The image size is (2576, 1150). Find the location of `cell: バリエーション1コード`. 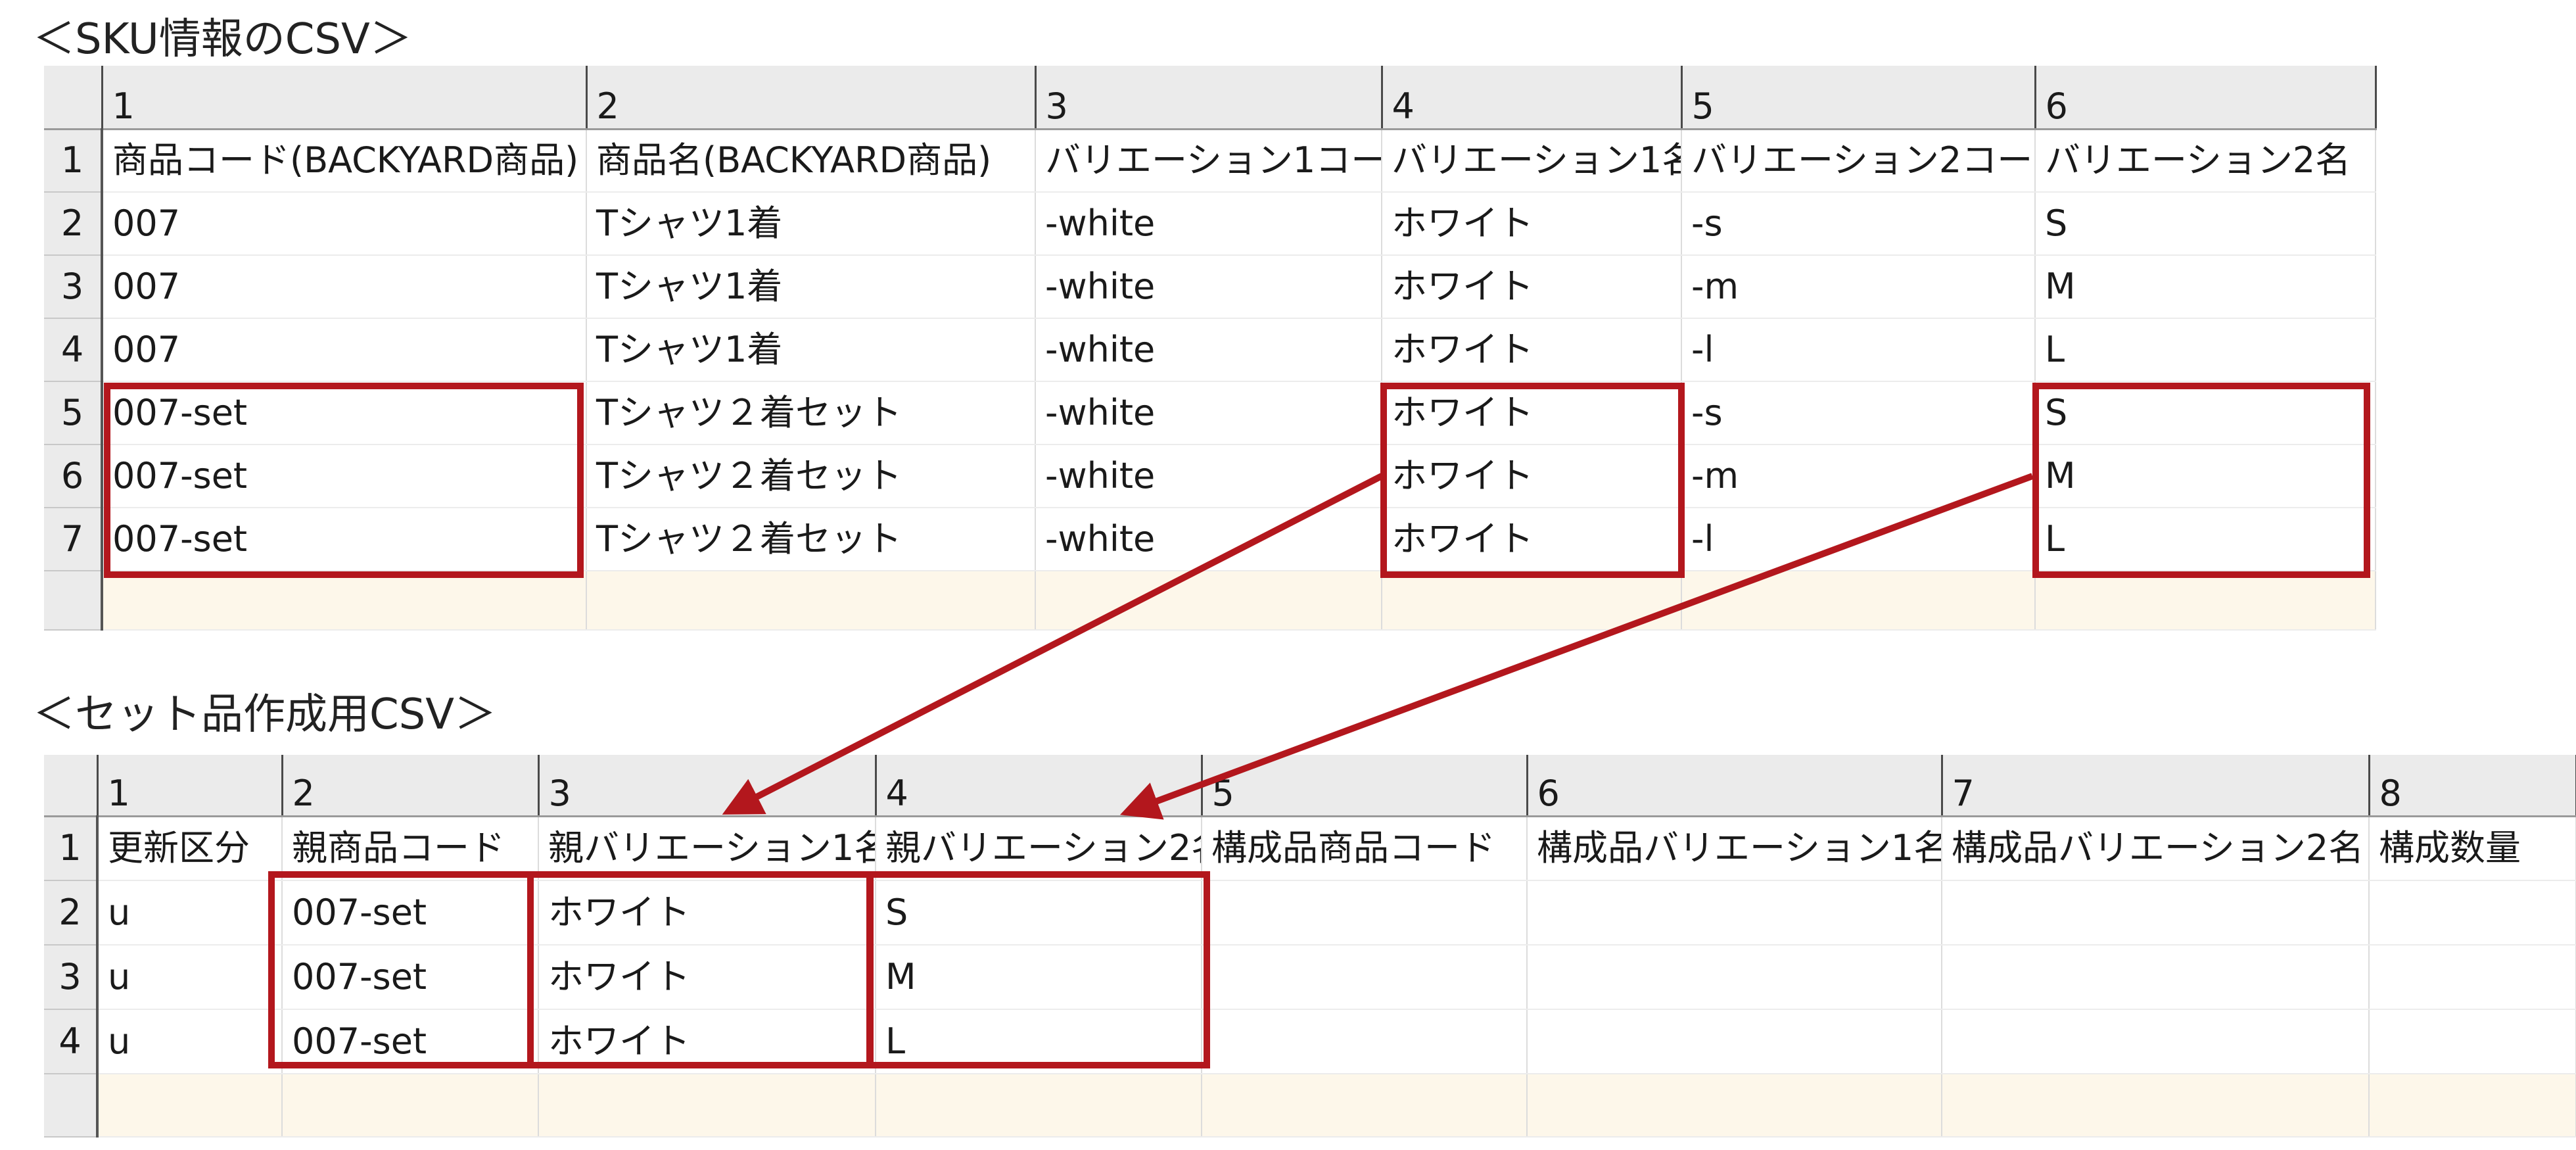

cell: バリエーション1コード is located at coordinates (1208, 161).